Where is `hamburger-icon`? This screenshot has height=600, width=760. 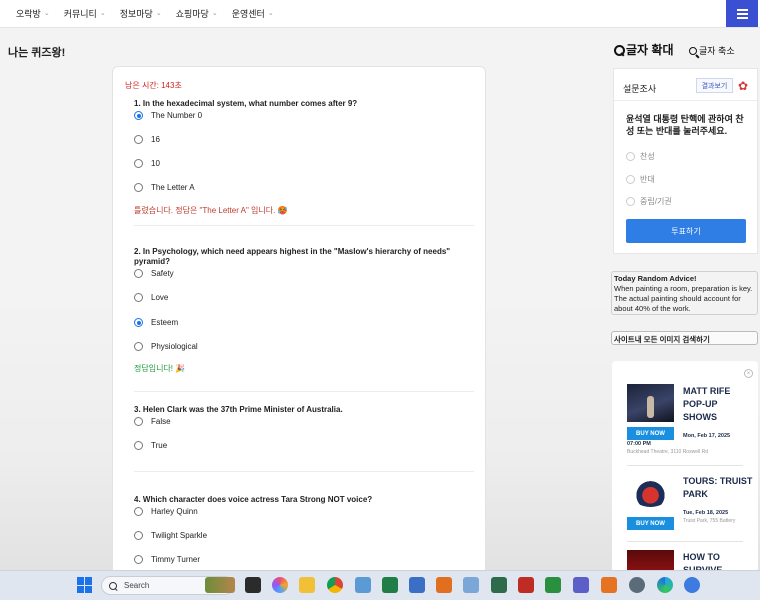 hamburger-icon is located at coordinates (742, 13).